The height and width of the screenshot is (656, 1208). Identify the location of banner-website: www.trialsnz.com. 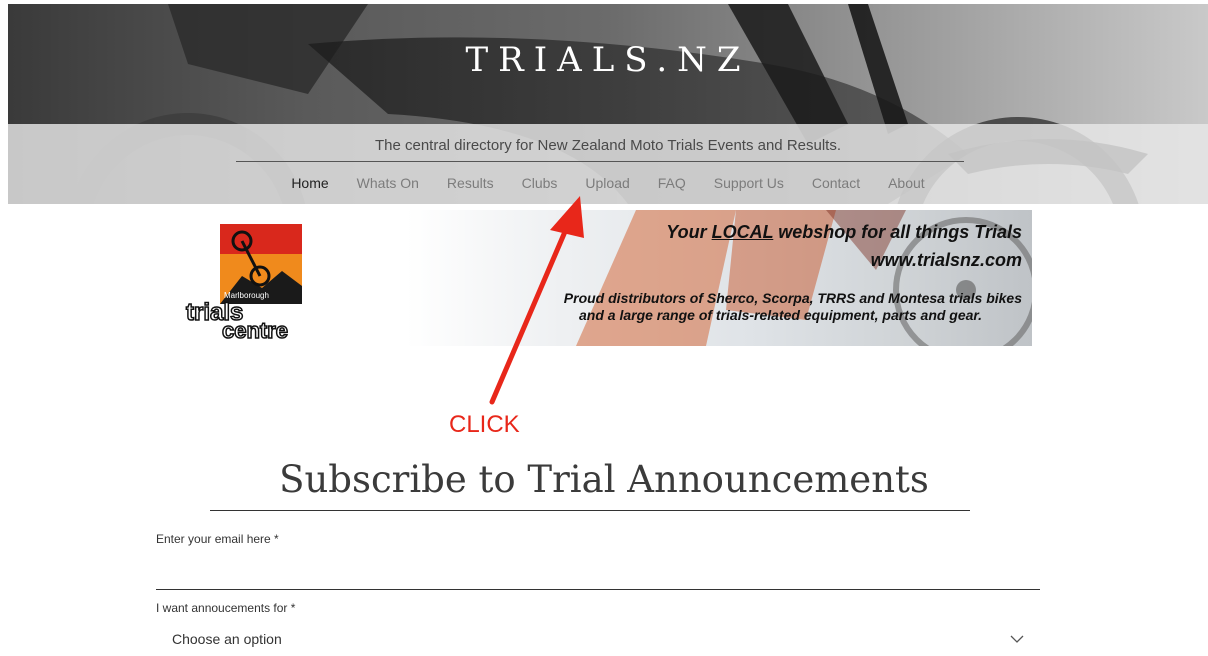
(946, 260).